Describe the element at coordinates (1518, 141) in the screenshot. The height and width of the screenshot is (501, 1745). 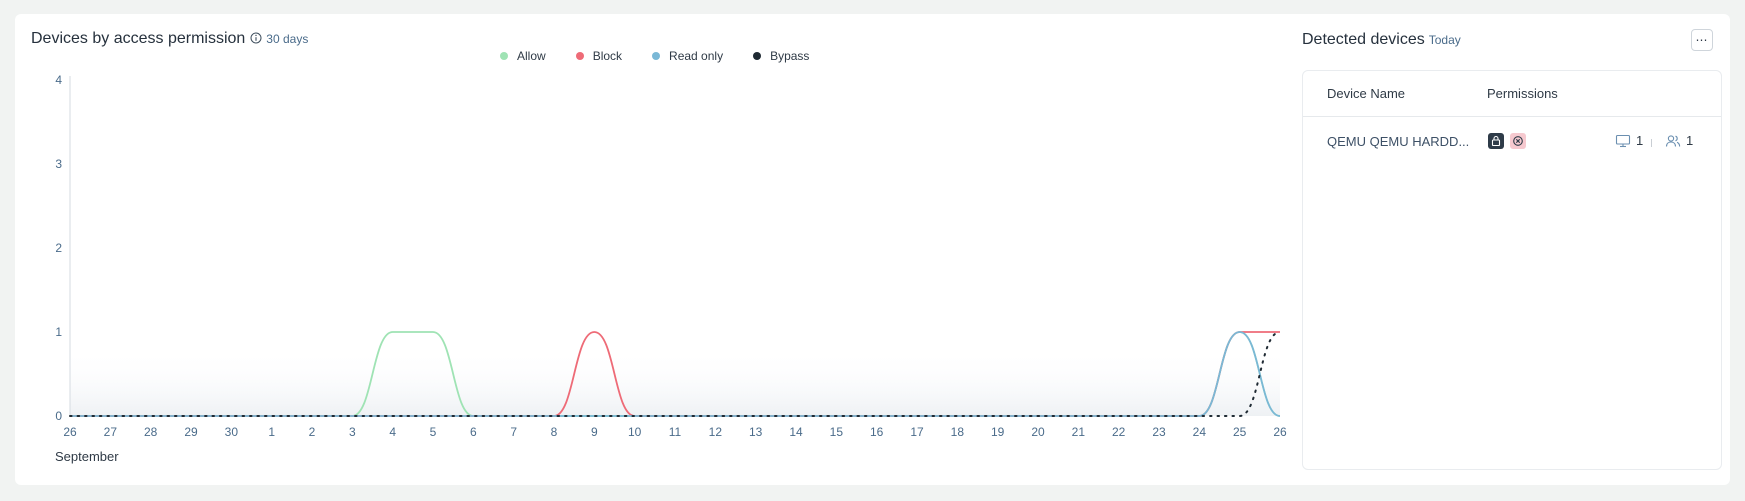
I see `block-icon` at that location.